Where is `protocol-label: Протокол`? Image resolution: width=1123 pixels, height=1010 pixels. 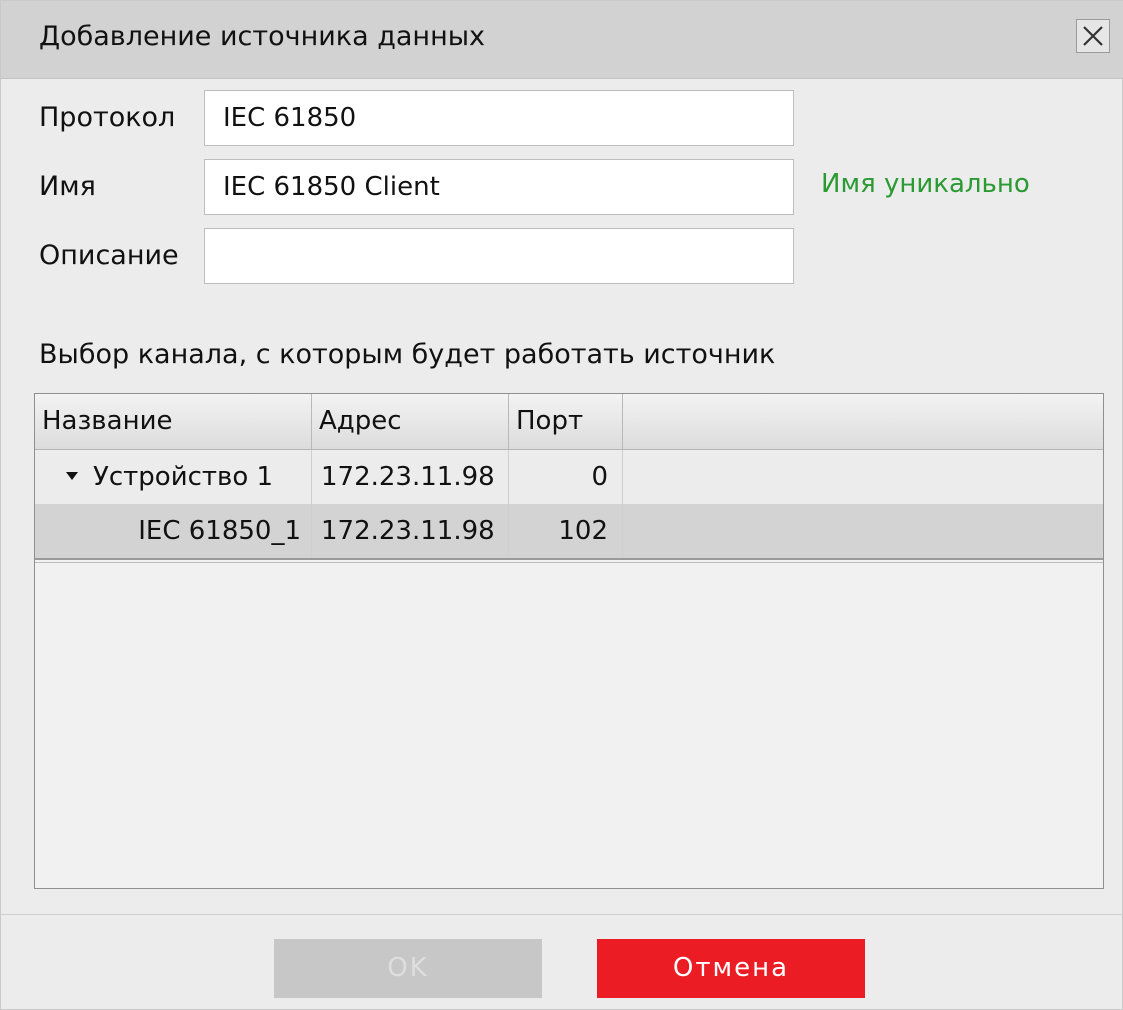 protocol-label: Протокол is located at coordinates (107, 117).